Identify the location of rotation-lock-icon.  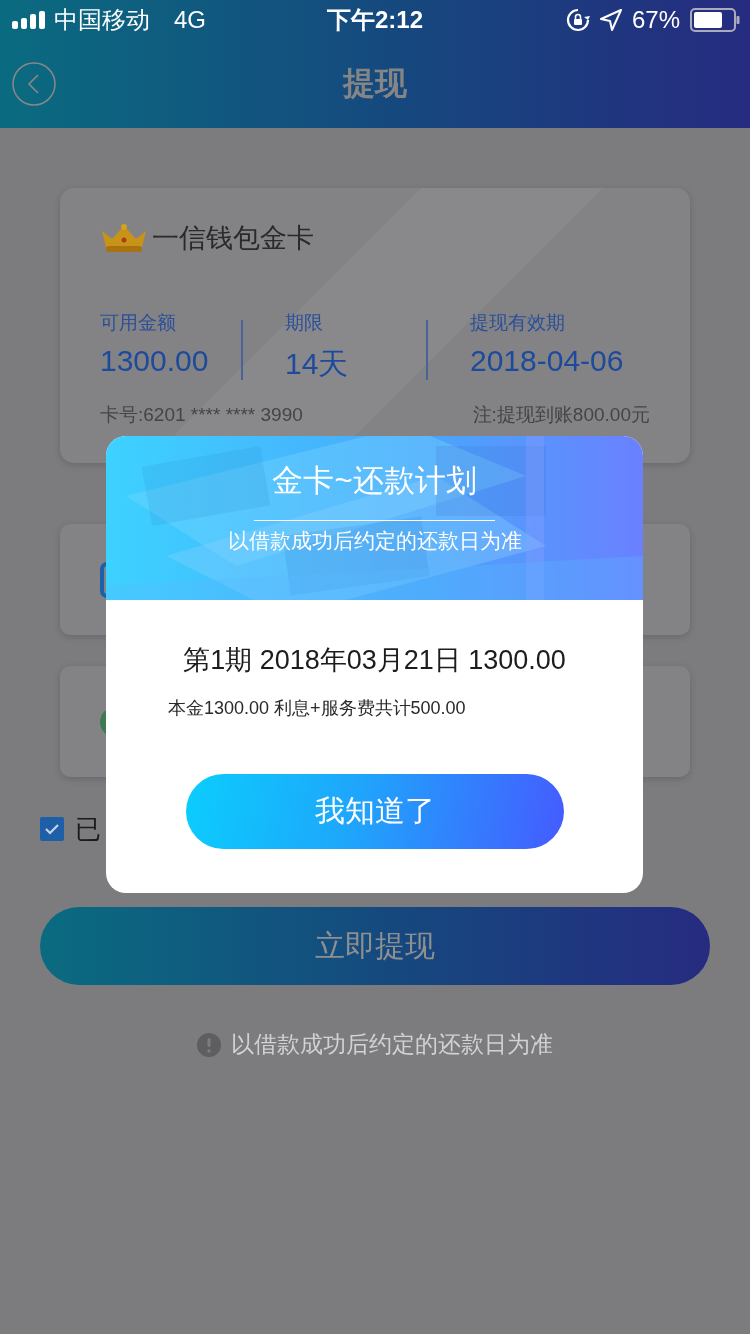
(577, 20).